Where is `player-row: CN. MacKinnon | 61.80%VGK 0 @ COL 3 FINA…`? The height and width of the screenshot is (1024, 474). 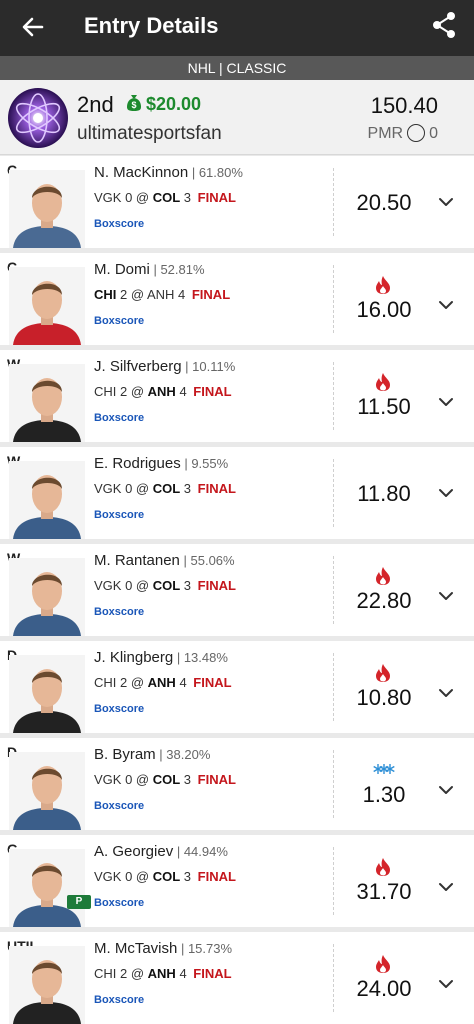
player-row: CN. MacKinnon | 61.80%VGK 0 @ COL 3 FINA… is located at coordinates (237, 202).